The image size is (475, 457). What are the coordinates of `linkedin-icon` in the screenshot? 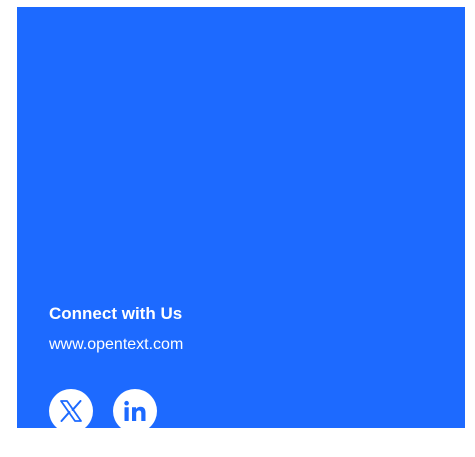 It's located at (135, 411).